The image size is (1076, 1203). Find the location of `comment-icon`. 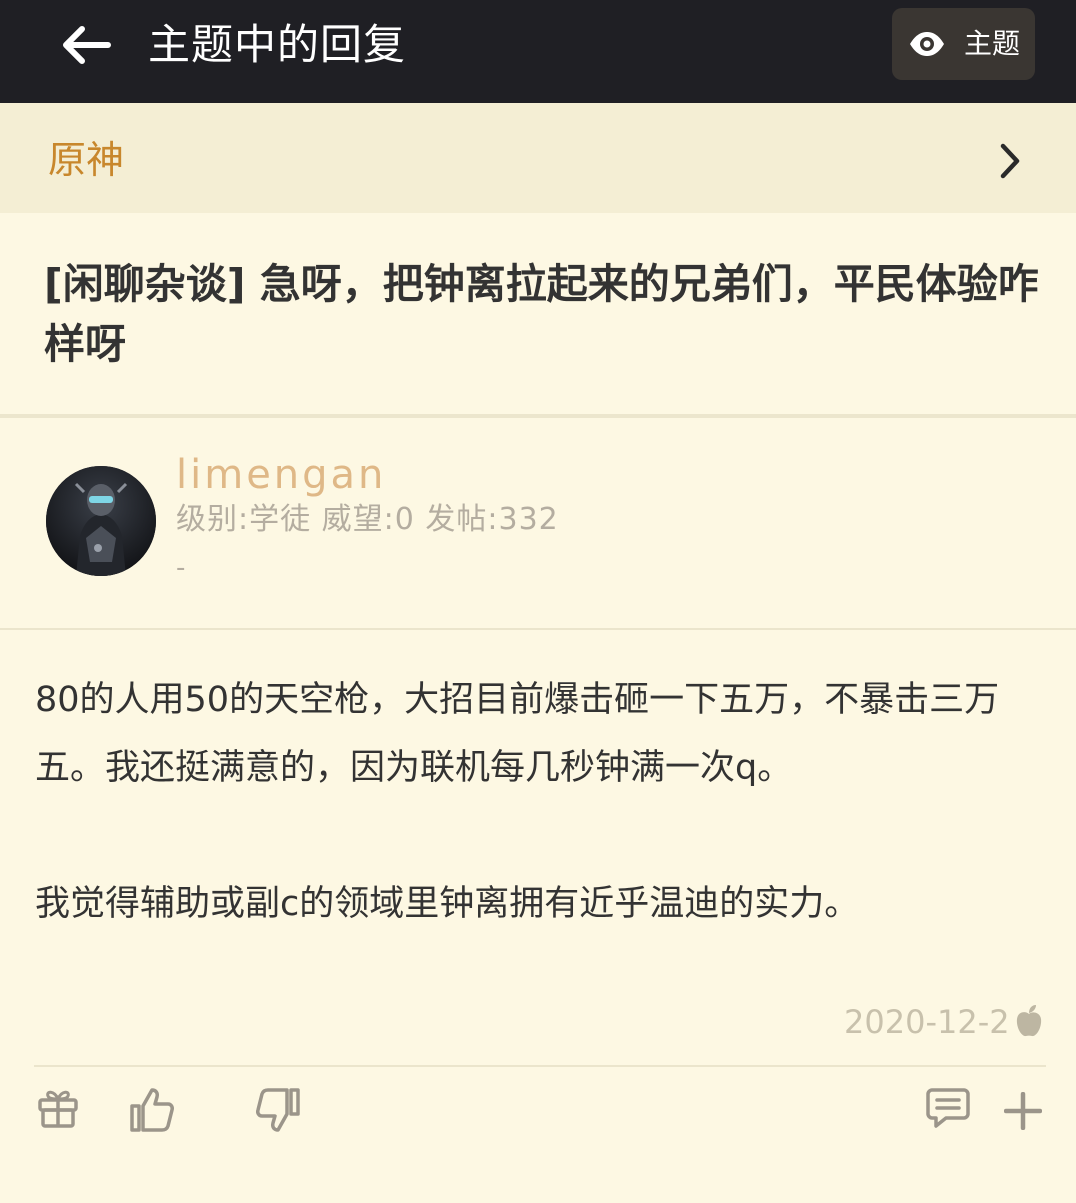

comment-icon is located at coordinates (948, 1108).